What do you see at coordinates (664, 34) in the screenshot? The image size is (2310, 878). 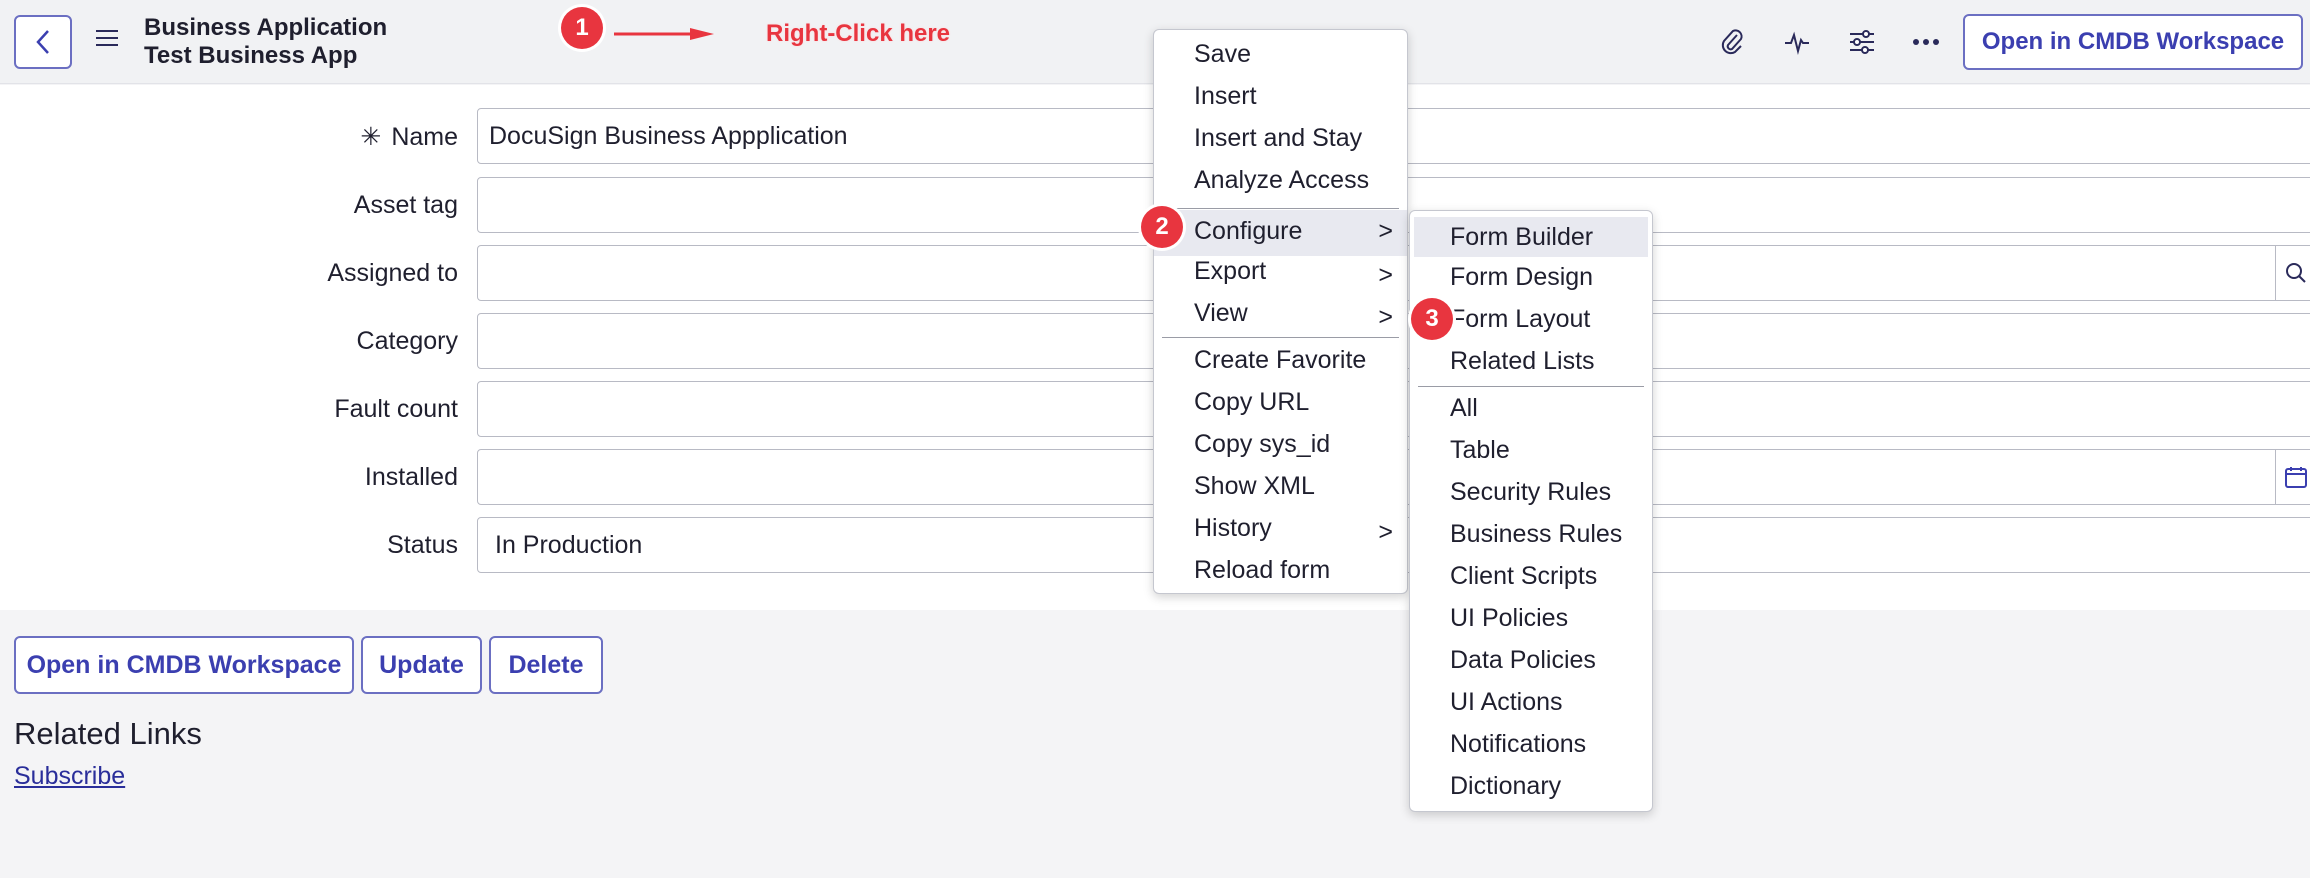 I see `annotation-arrow-icon` at bounding box center [664, 34].